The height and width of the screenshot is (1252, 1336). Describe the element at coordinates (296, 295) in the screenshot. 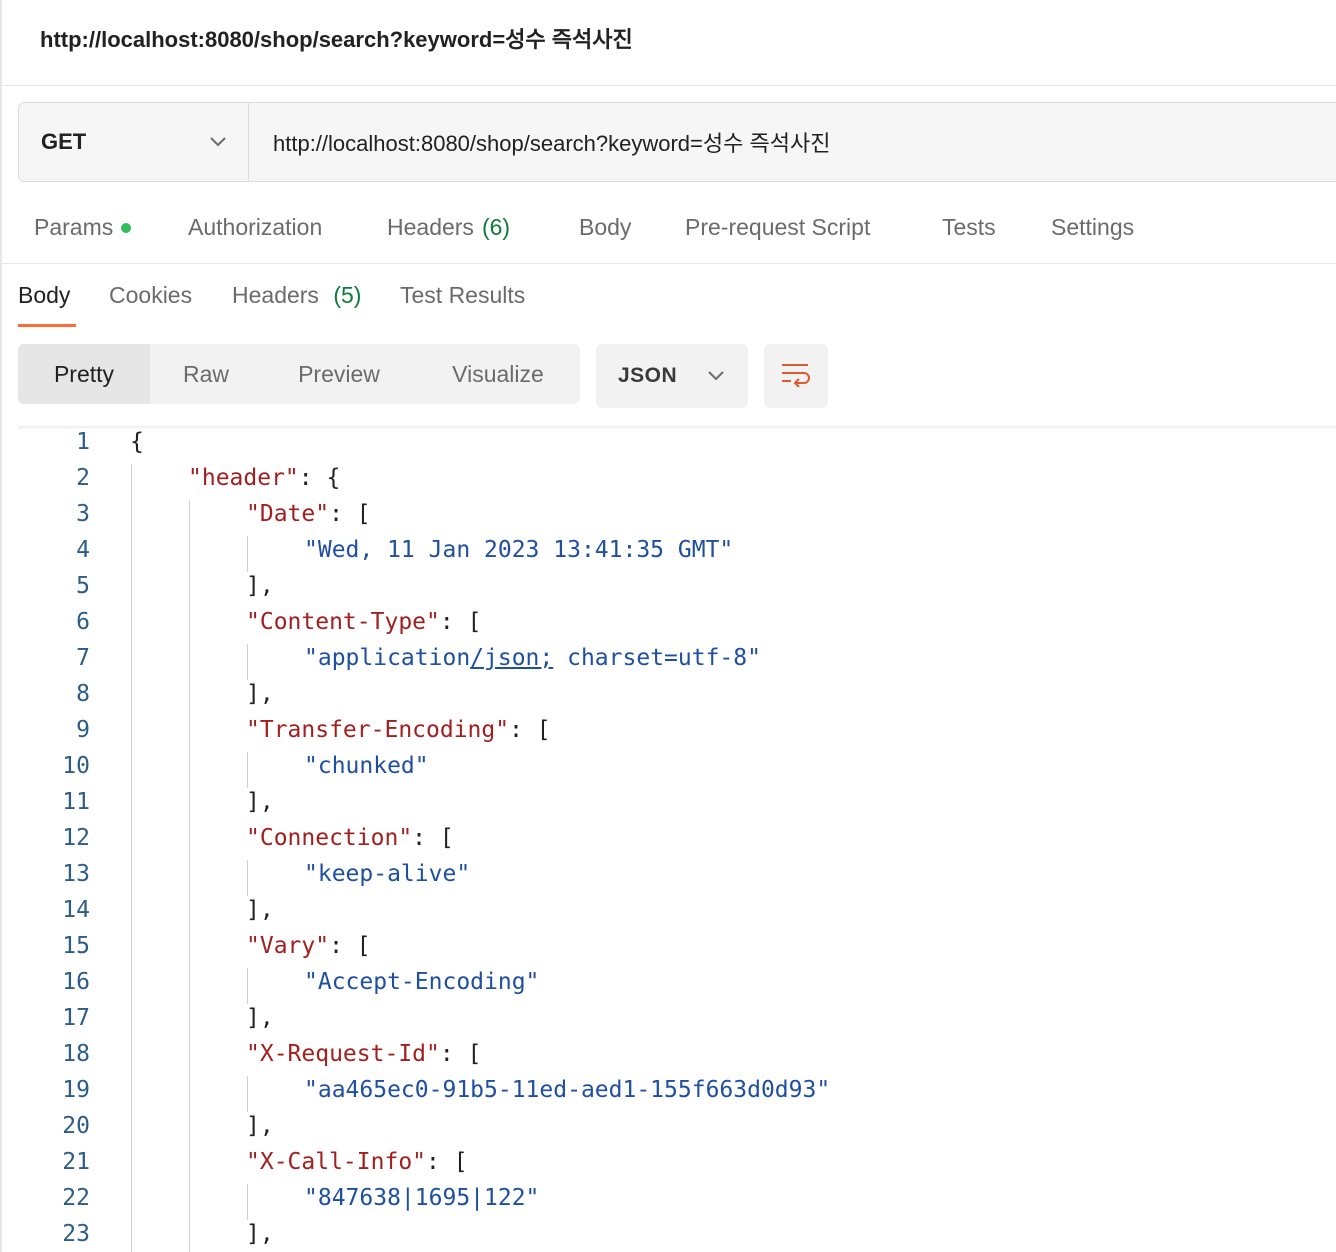

I see `response-tab-headers: Headers (5)` at that location.